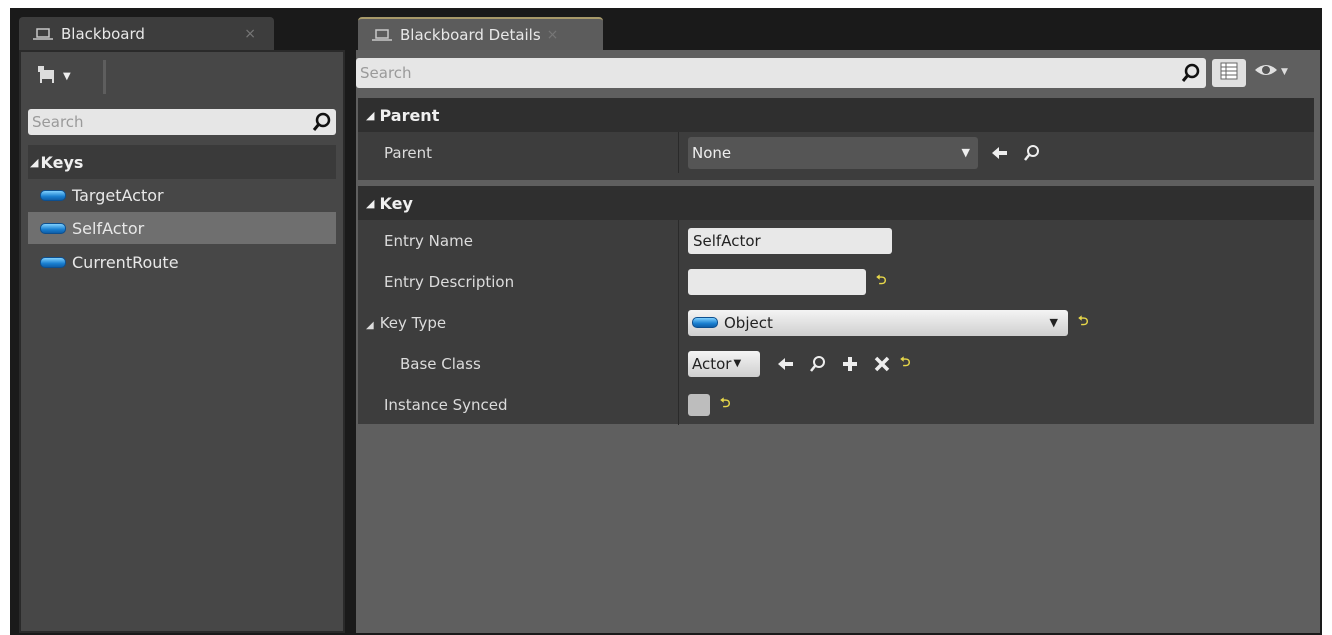  What do you see at coordinates (712, 363) in the screenshot?
I see `combo-value: Actor` at bounding box center [712, 363].